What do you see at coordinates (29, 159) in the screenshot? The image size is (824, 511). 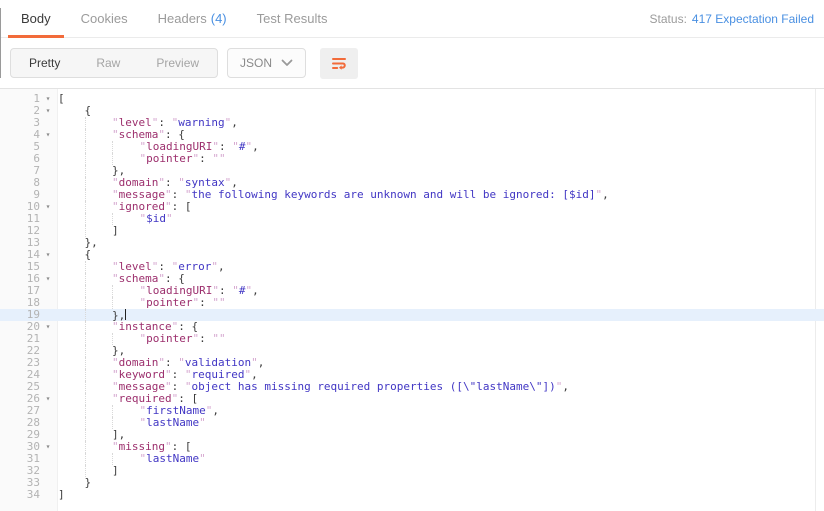 I see `line-gutter: 6` at bounding box center [29, 159].